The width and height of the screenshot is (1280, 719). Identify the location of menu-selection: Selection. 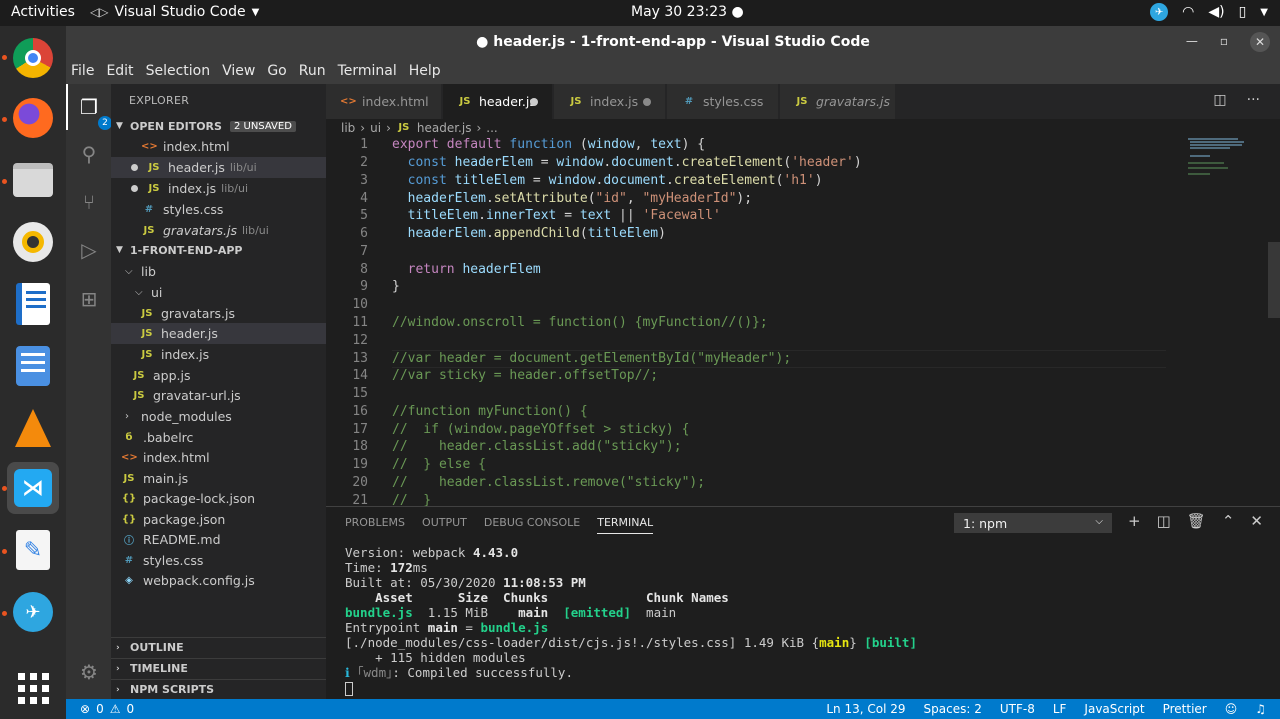
(181, 72).